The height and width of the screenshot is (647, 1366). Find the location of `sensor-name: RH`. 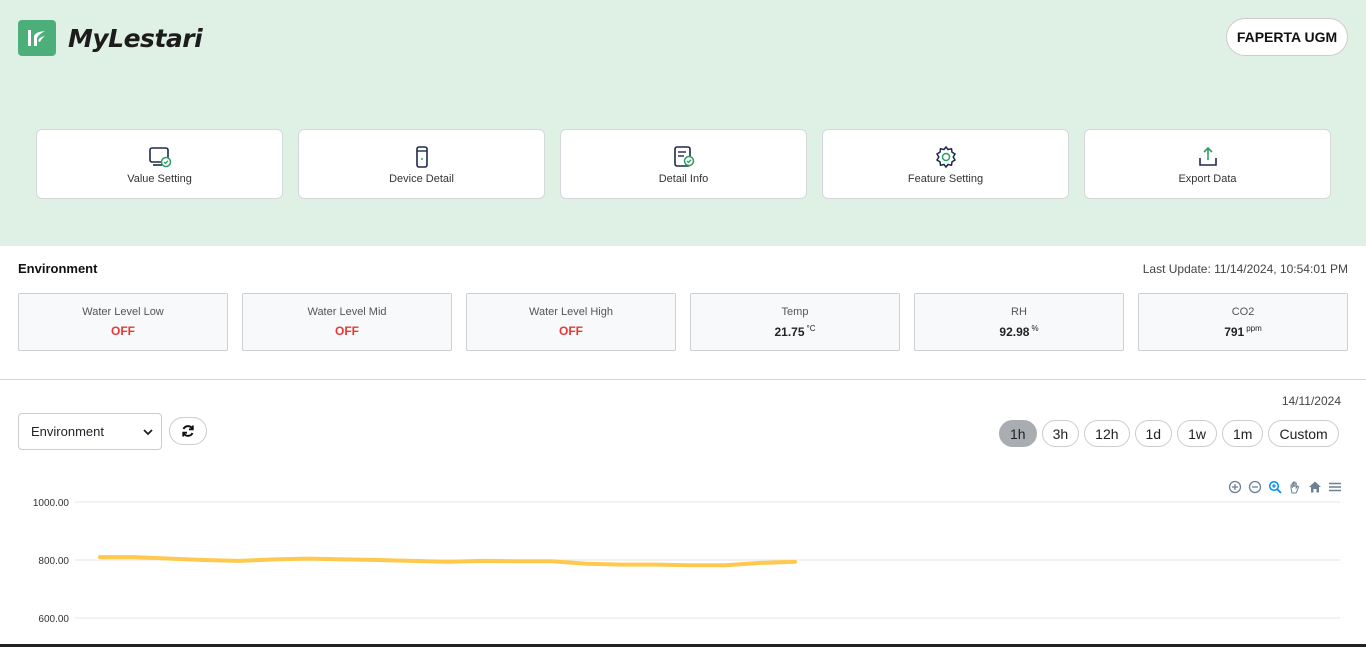

sensor-name: RH is located at coordinates (1019, 311).